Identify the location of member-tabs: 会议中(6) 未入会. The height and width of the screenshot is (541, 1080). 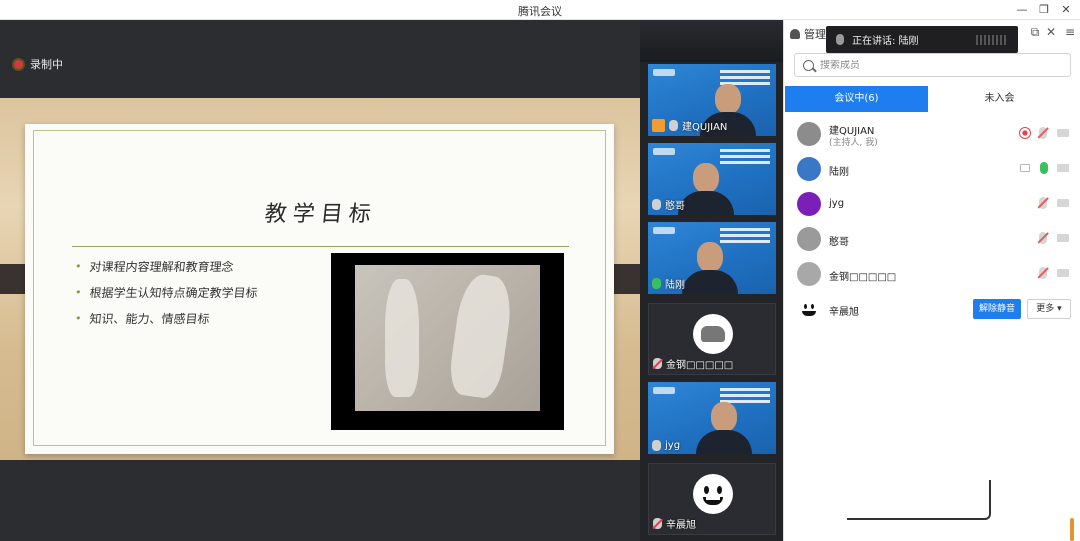
(928, 99).